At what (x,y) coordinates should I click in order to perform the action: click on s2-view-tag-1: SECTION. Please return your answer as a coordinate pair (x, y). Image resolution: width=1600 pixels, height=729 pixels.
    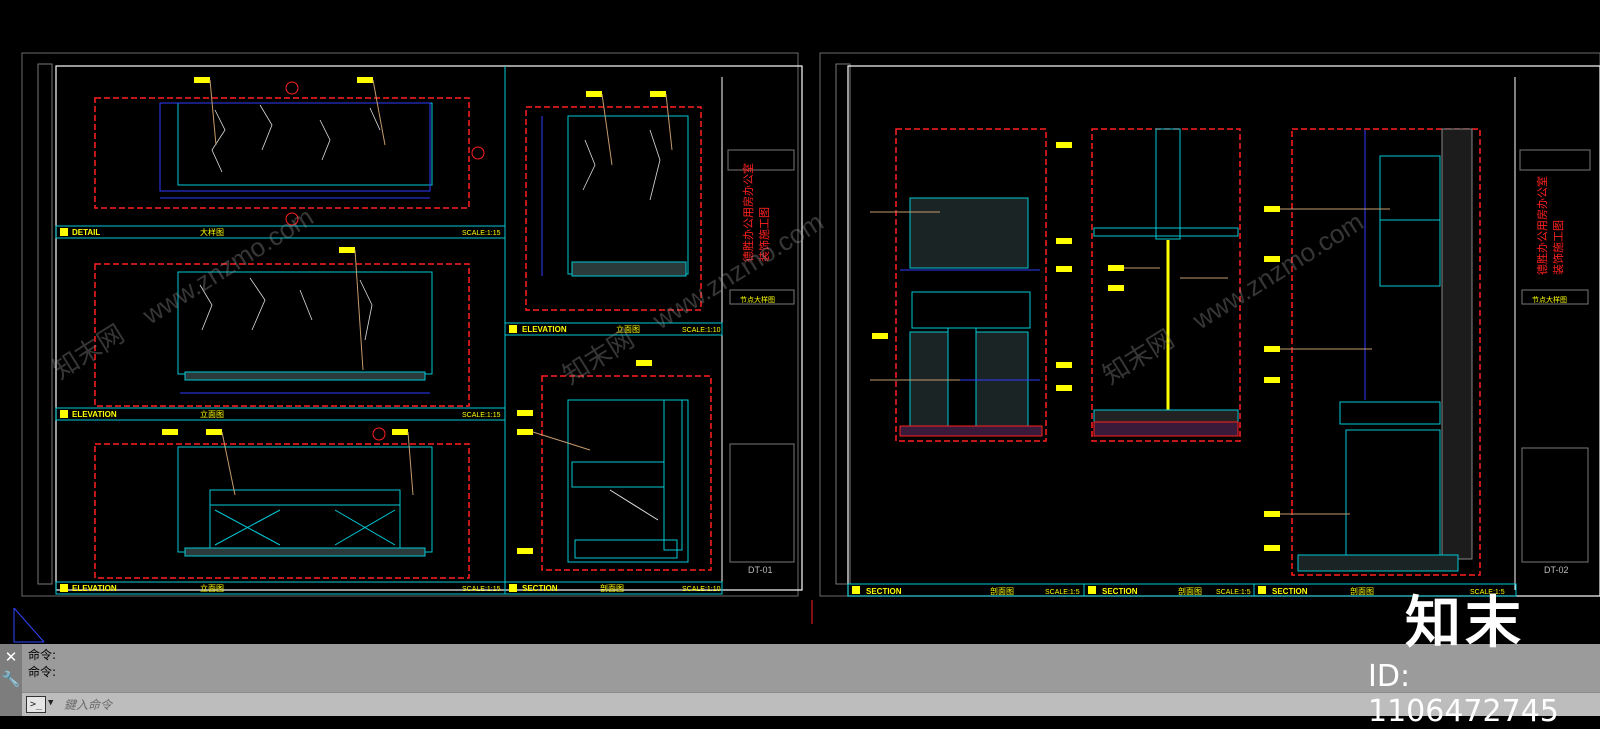
    Looking at the image, I should click on (884, 591).